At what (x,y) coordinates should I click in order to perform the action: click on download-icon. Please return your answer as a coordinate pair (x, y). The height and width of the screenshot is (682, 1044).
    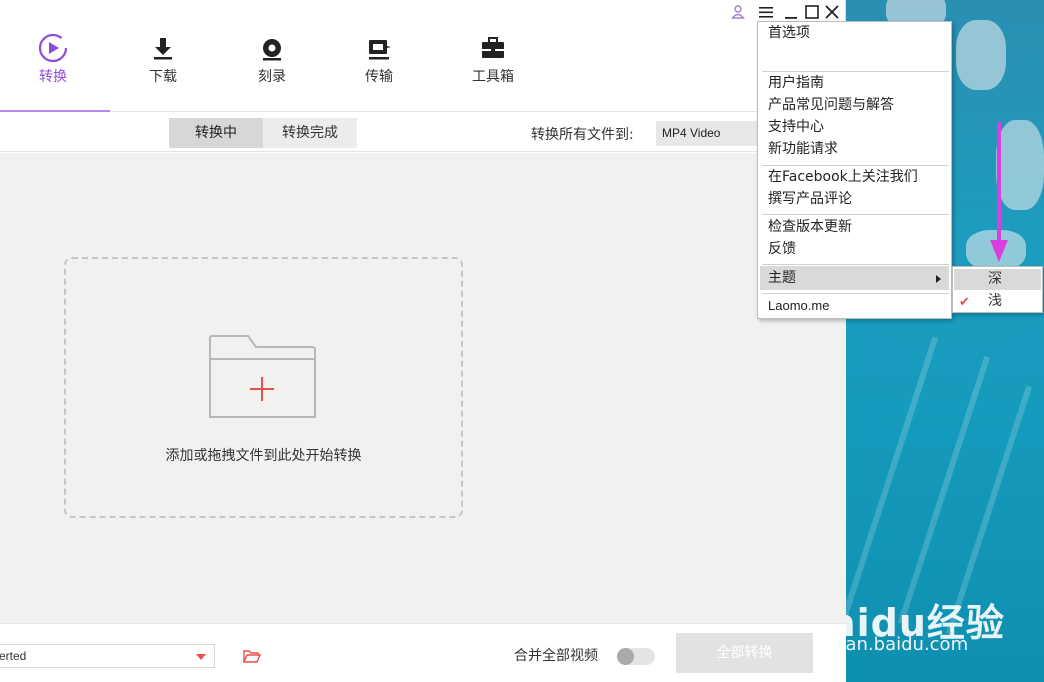
    Looking at the image, I should click on (163, 49).